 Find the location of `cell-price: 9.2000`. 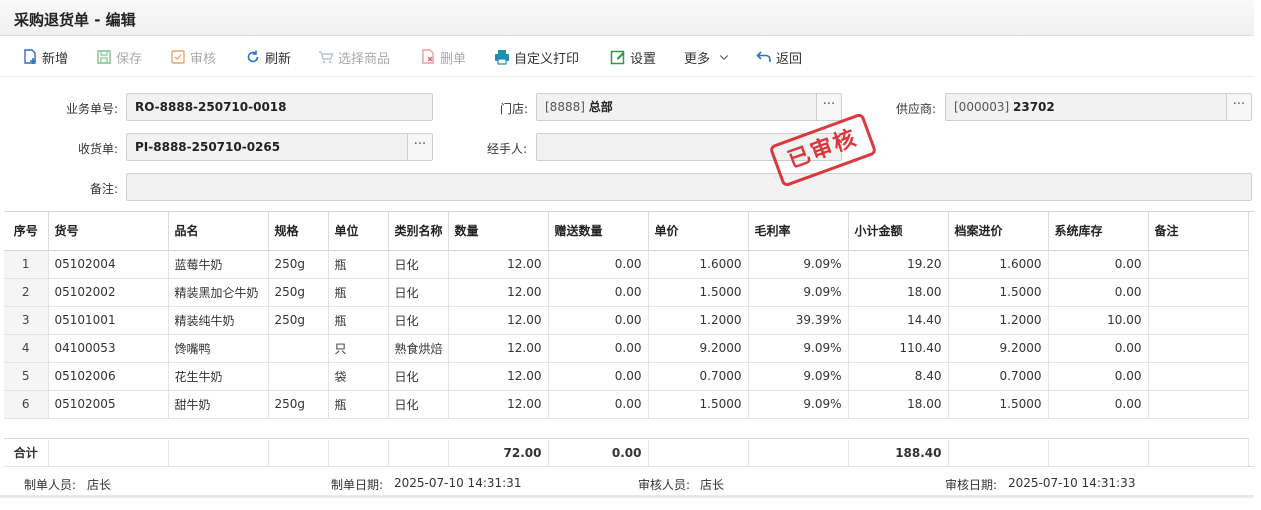

cell-price: 9.2000 is located at coordinates (698, 348).